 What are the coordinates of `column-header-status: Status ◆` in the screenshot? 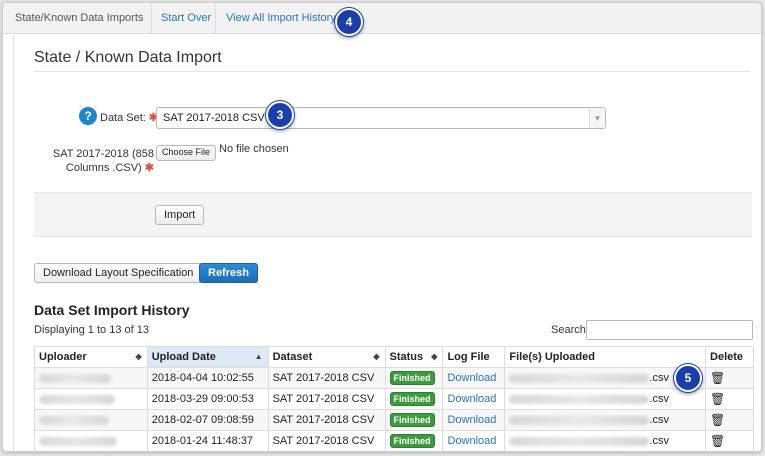 It's located at (414, 357).